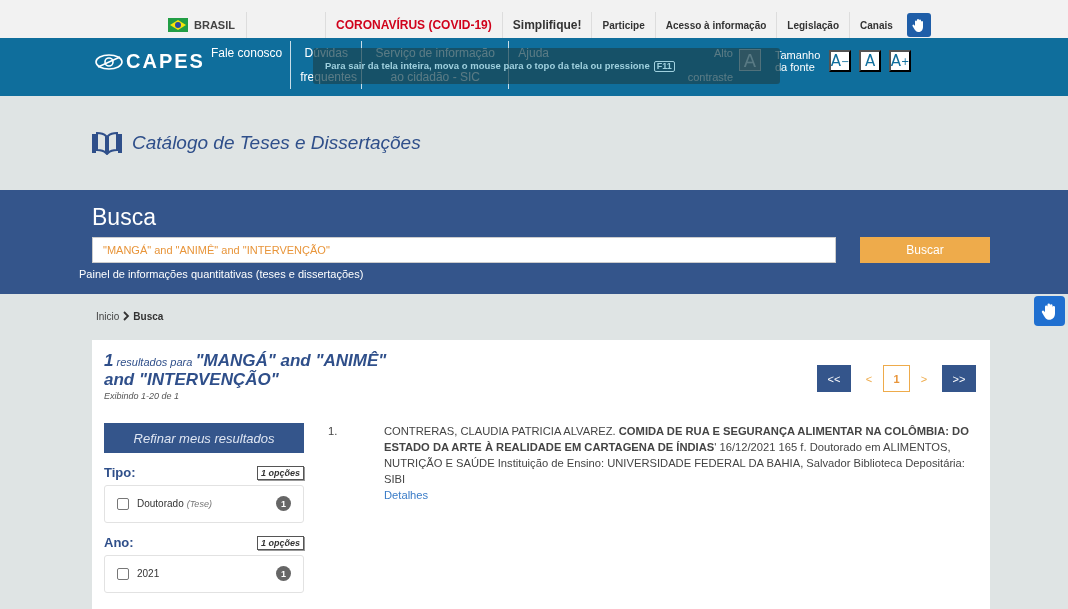 This screenshot has width=1068, height=609. Describe the element at coordinates (406, 495) in the screenshot. I see `details-link: Detalhes` at that location.